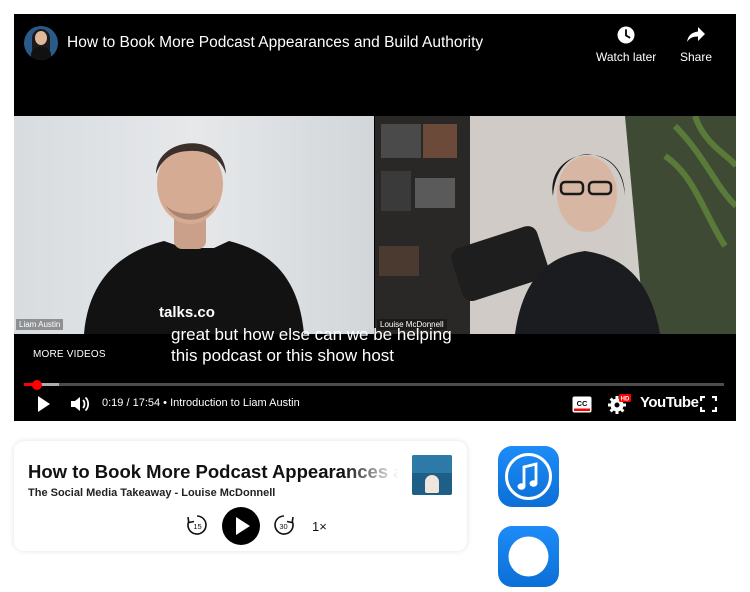 The width and height of the screenshot is (750, 592). What do you see at coordinates (235, 403) in the screenshot?
I see `chapter-title: Introduction to Liam Austin` at bounding box center [235, 403].